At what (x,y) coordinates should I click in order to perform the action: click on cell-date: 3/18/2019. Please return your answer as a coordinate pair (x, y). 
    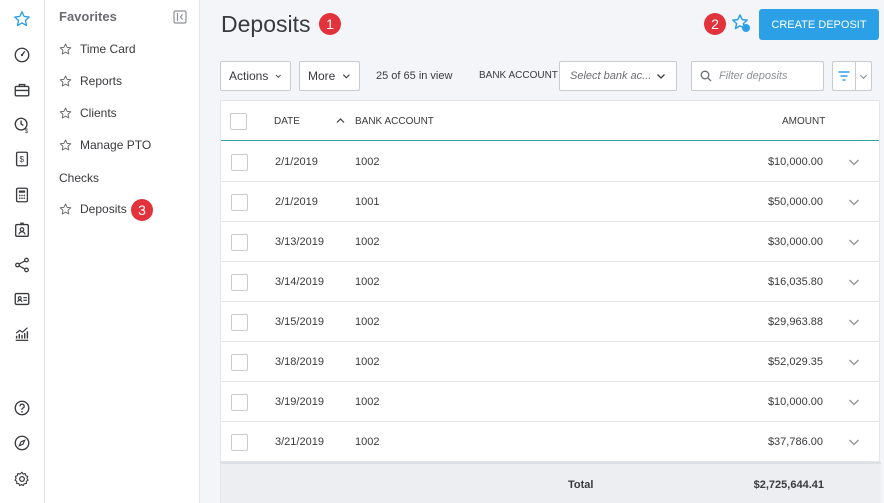
    Looking at the image, I should click on (299, 362).